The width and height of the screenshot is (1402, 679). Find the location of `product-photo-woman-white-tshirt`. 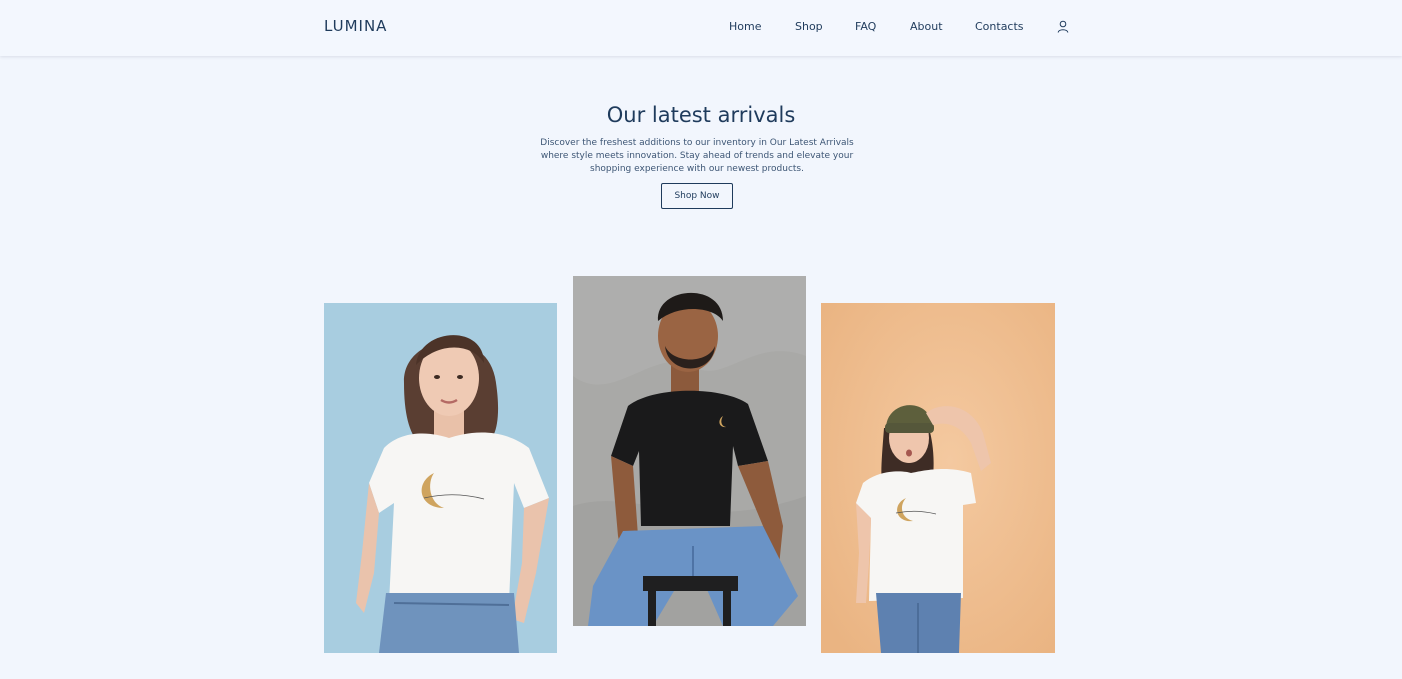

product-photo-woman-white-tshirt is located at coordinates (440, 478).